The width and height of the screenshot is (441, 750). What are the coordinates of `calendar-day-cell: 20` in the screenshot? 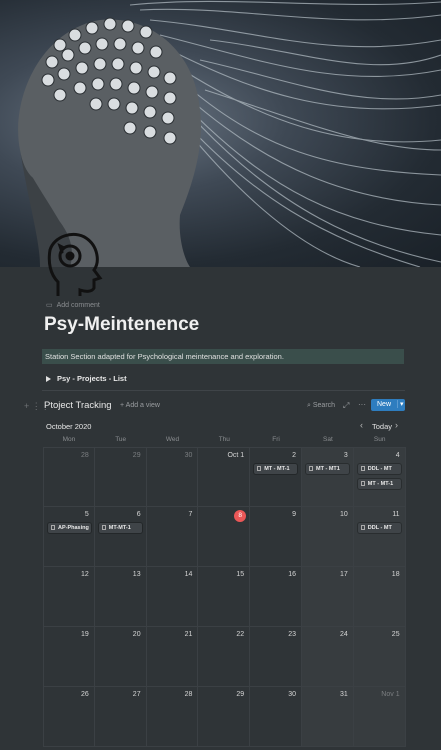 It's located at (120, 657).